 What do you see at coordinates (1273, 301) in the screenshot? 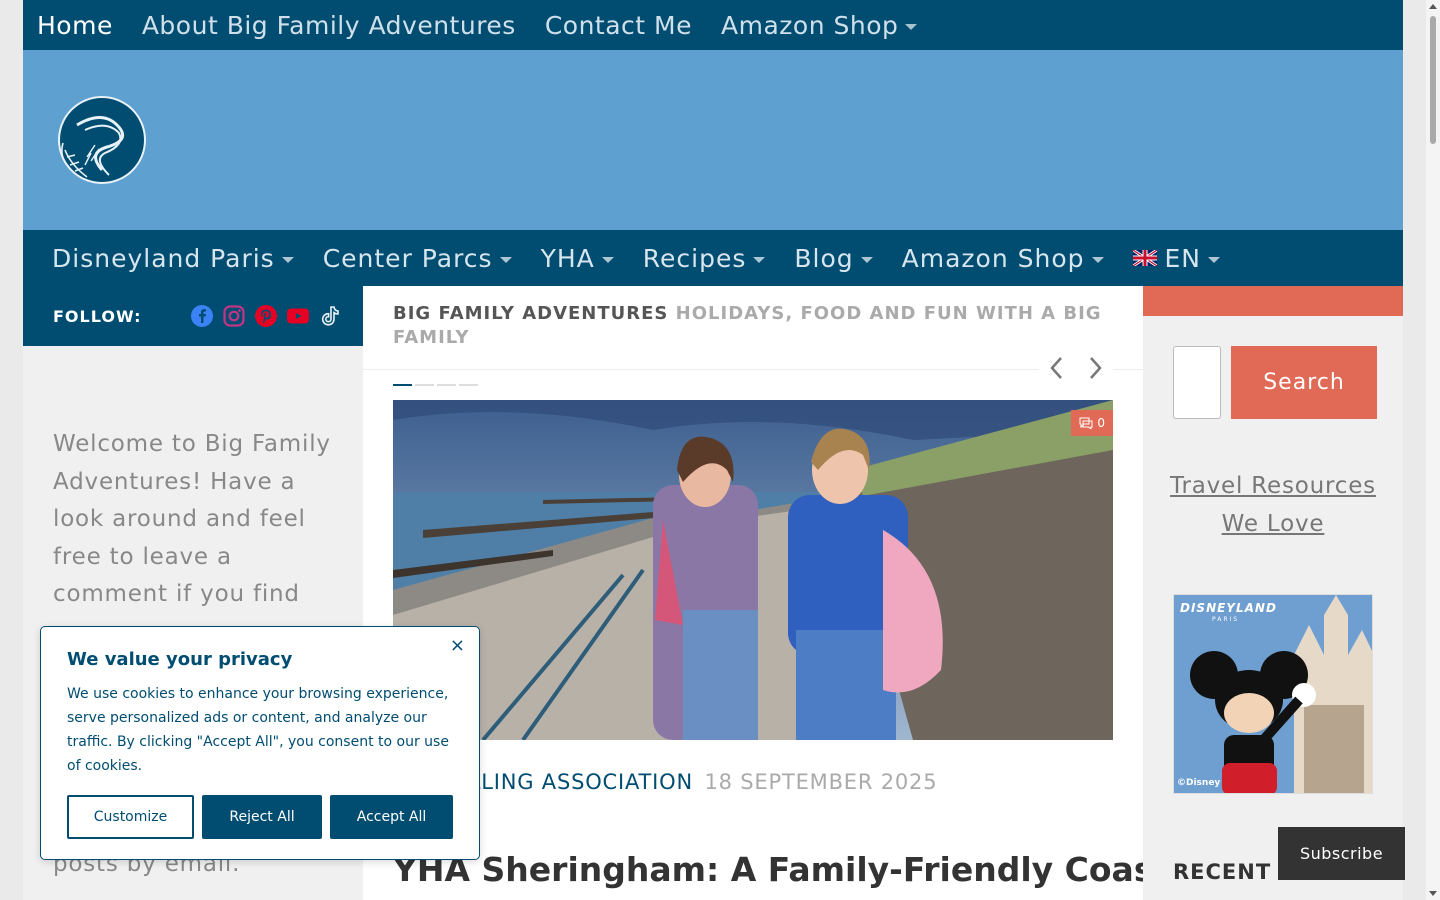
I see `accent-bar` at bounding box center [1273, 301].